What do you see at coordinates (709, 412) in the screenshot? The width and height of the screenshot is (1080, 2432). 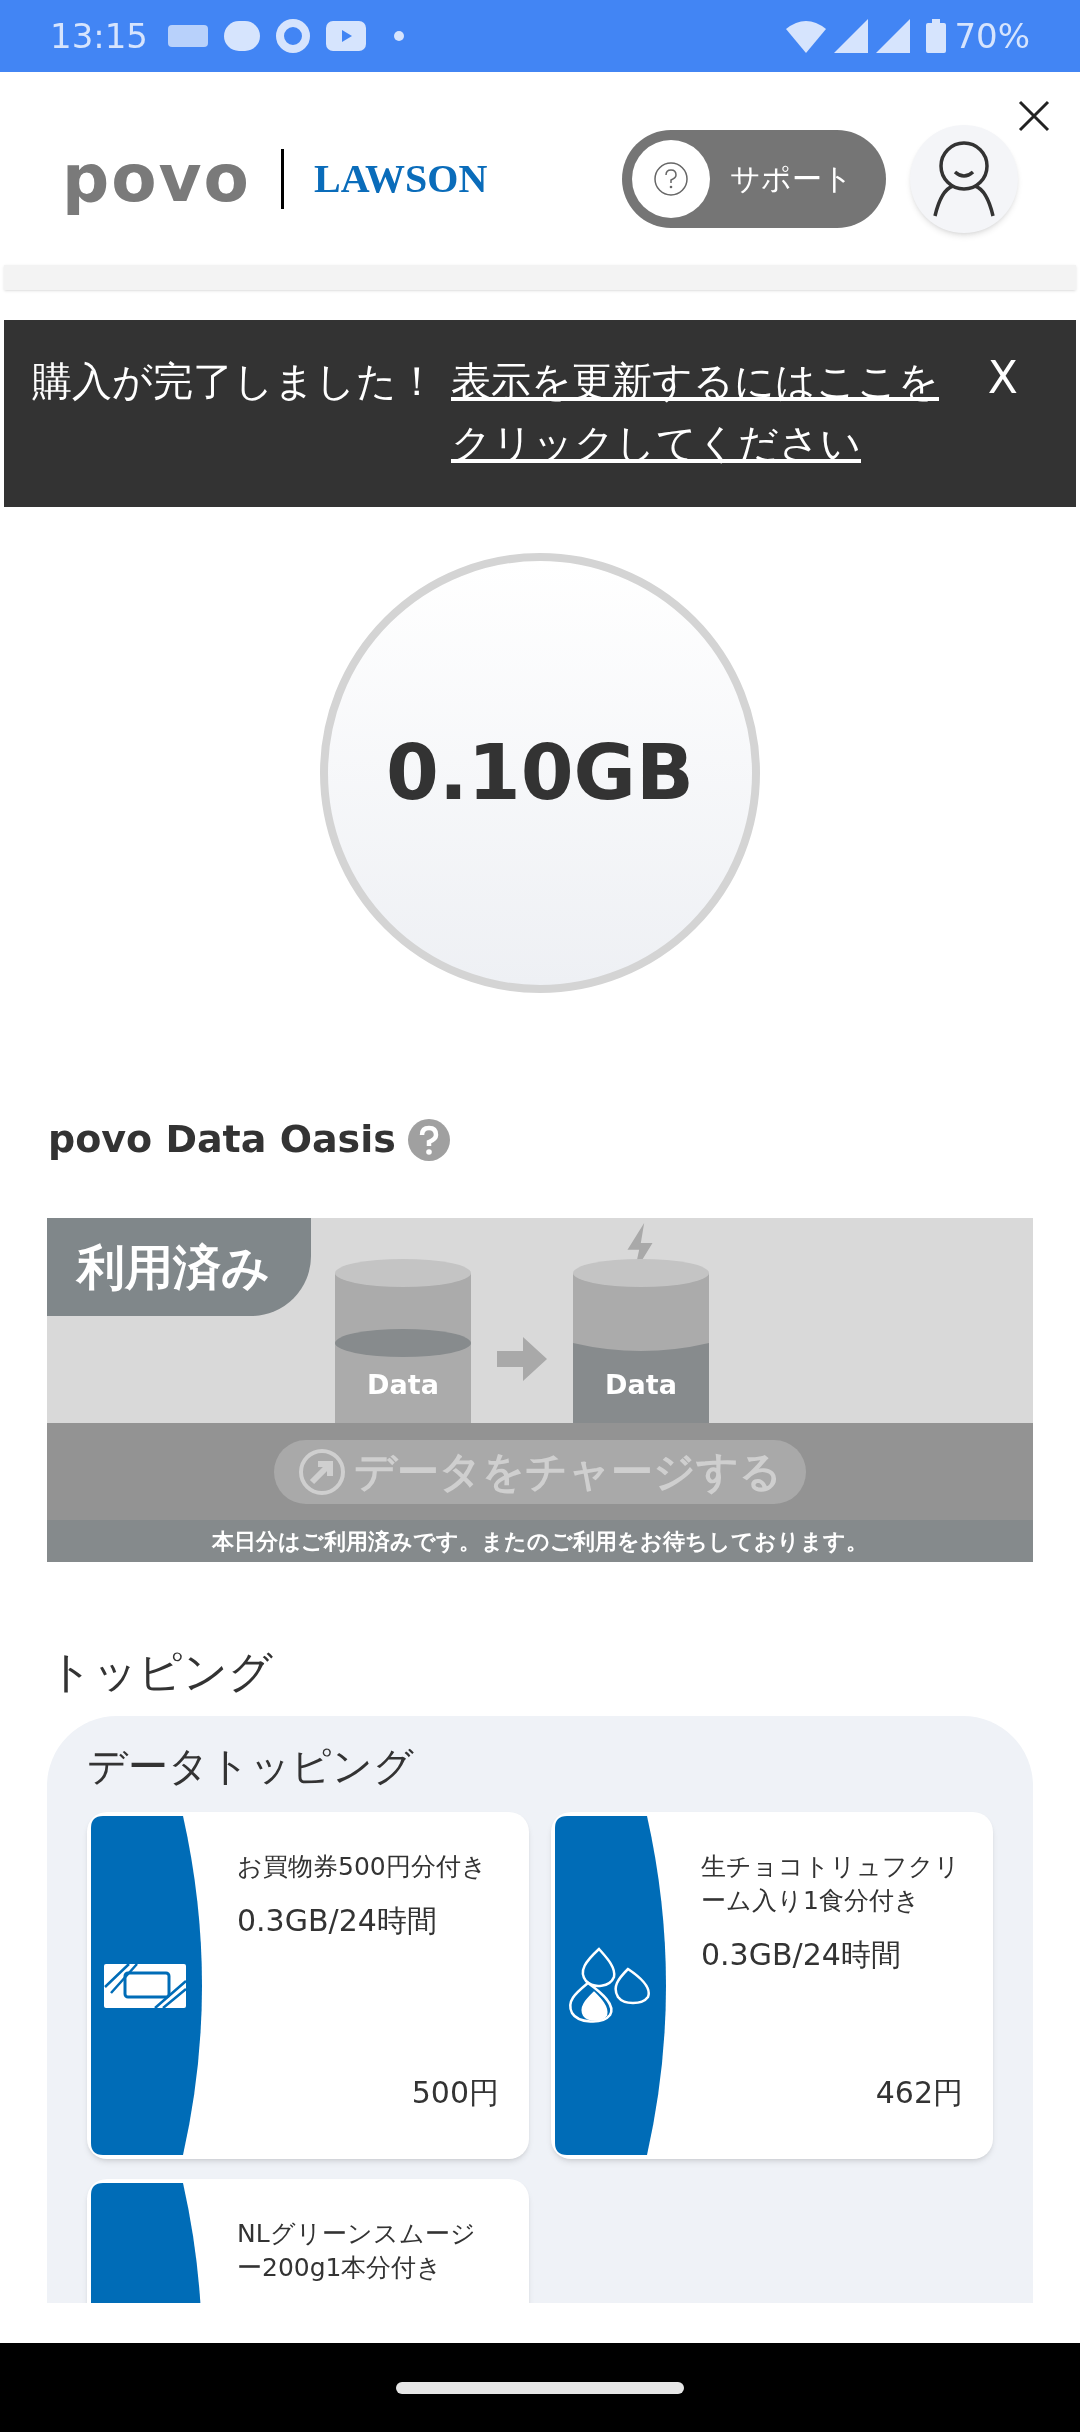 I see `refresh-link: 表示を更新するにはここをクリックしてください` at bounding box center [709, 412].